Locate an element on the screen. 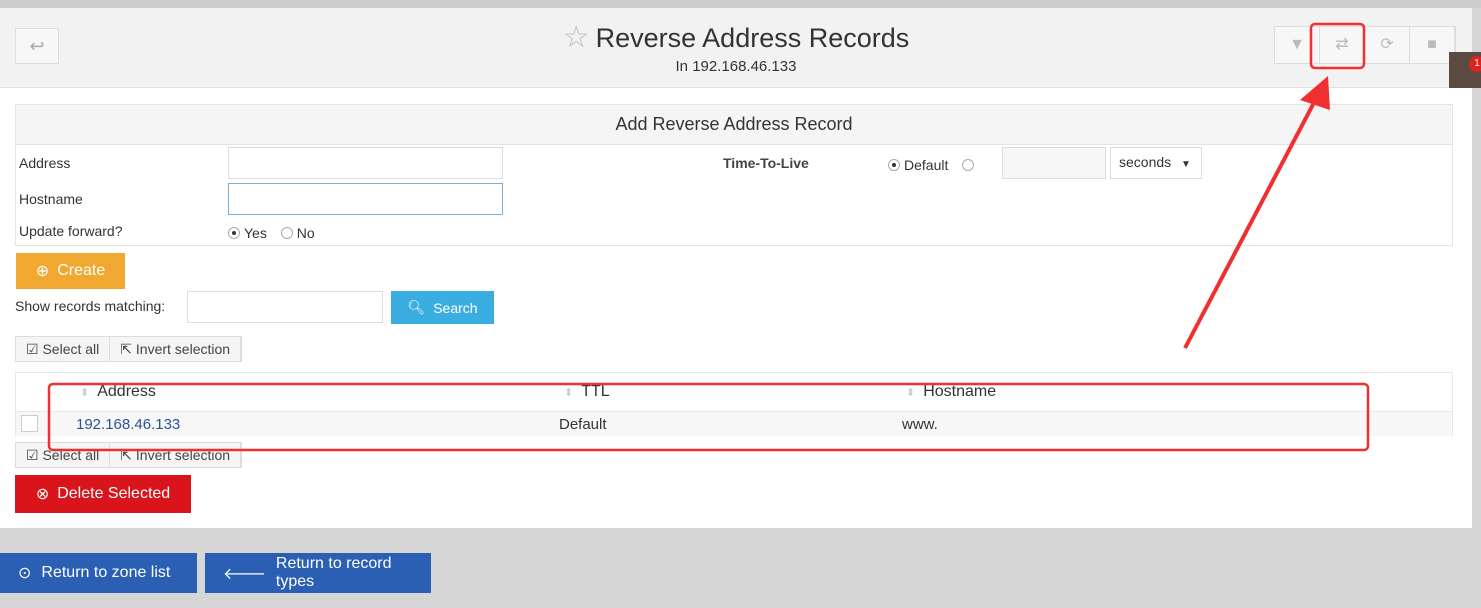 This screenshot has width=1481, height=608. column-label: TTL is located at coordinates (595, 391).